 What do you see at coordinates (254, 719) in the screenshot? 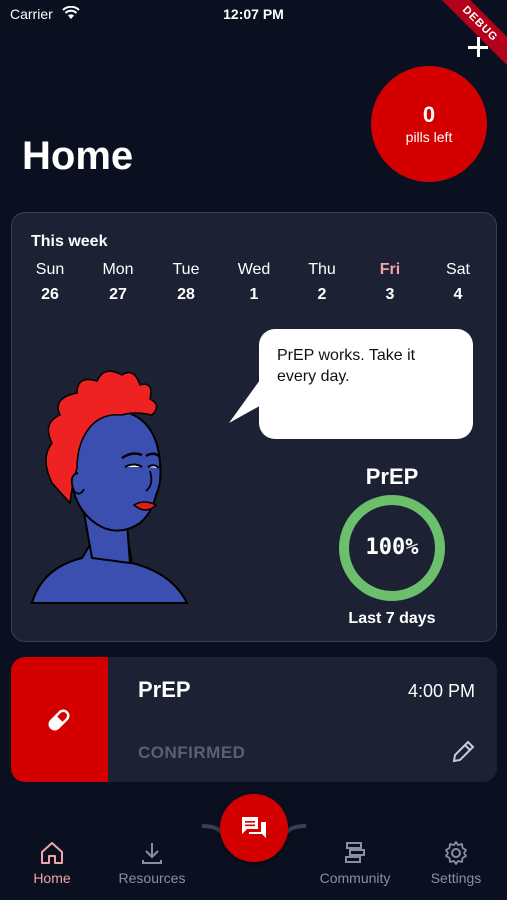
I see `reminder-card: PrEP 4:00 PM CONFIRMED` at bounding box center [254, 719].